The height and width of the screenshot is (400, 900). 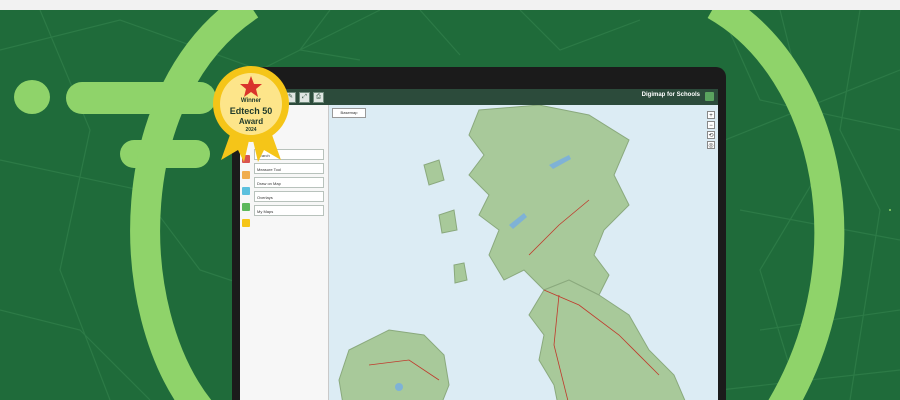 What do you see at coordinates (246, 175) in the screenshot?
I see `ruler-icon` at bounding box center [246, 175].